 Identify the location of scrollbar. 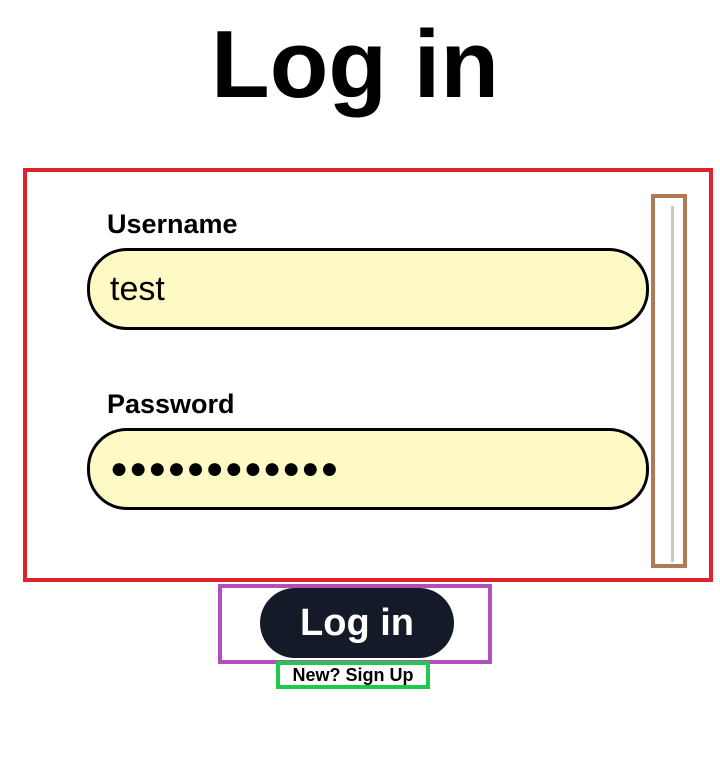
(669, 381).